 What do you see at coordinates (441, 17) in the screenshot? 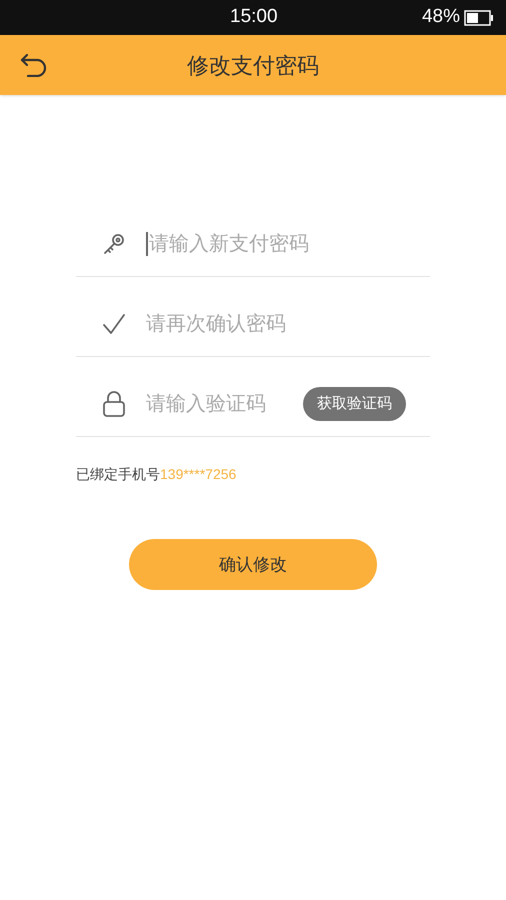
I see `battery-percent: 48%` at bounding box center [441, 17].